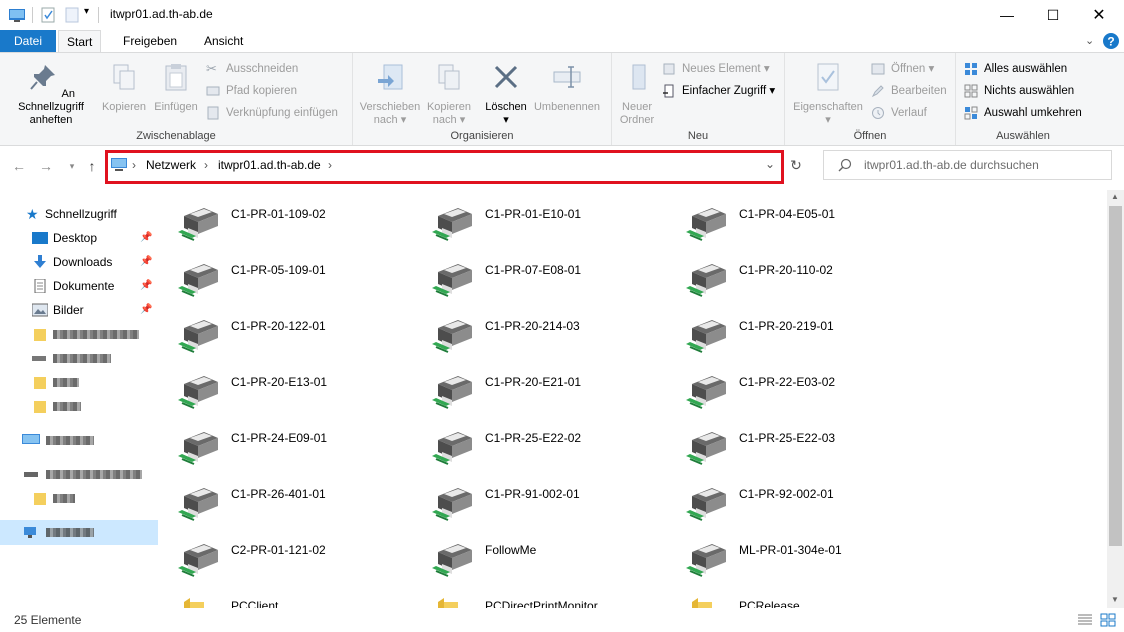 The image size is (1124, 632). I want to click on tab-share: Freigeben, so click(150, 41).